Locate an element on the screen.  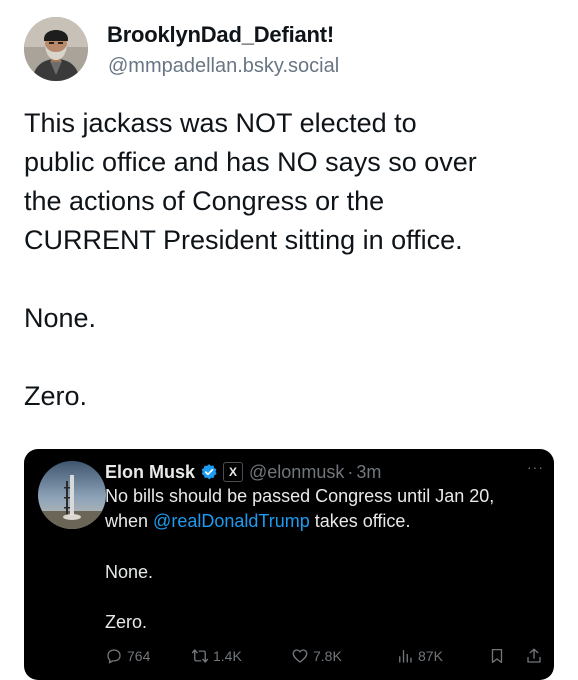
author-handle: @mmpadellan.bsky.social is located at coordinates (223, 66).